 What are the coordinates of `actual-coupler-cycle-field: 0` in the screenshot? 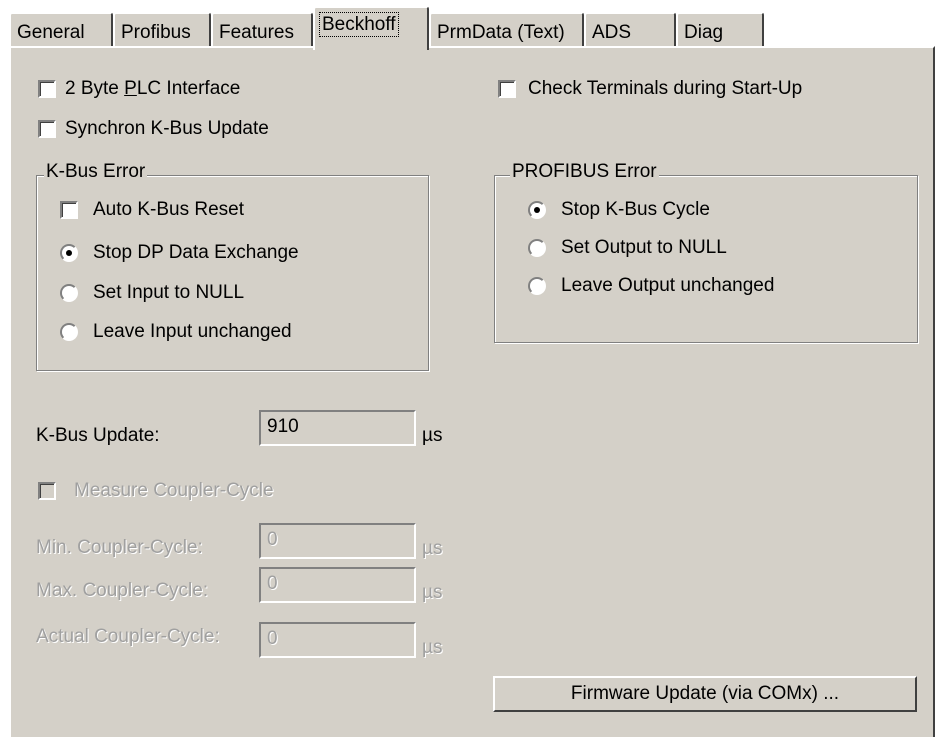 It's located at (337, 640).